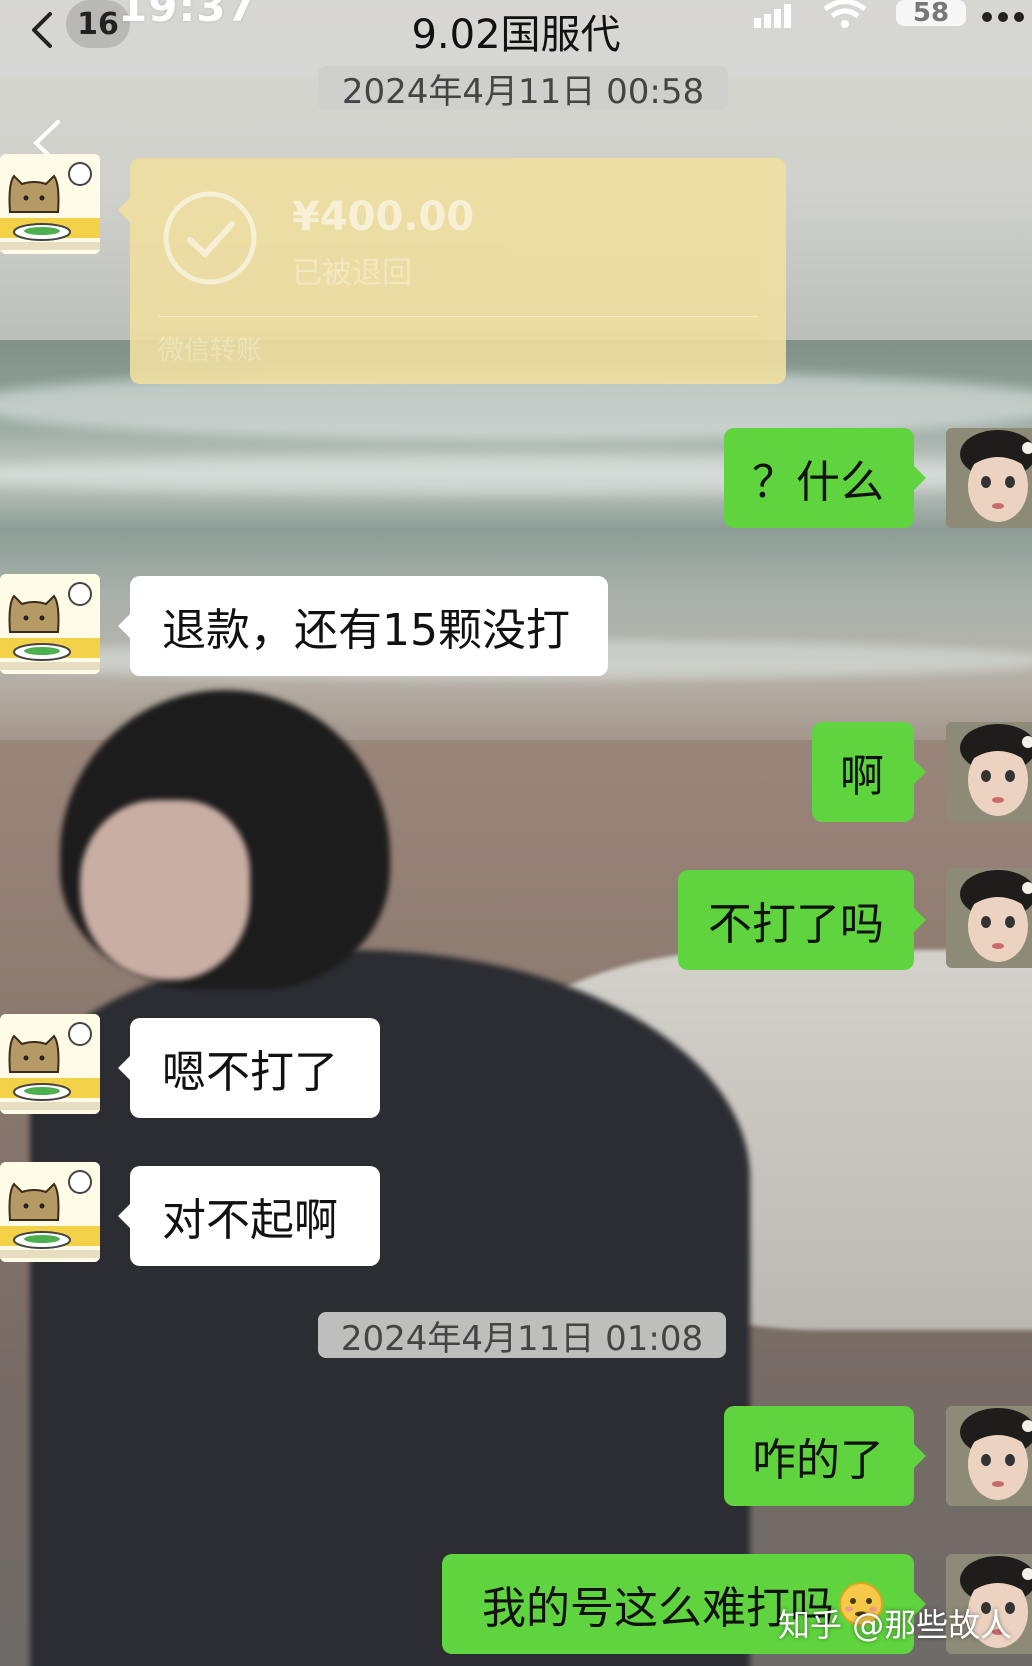 The height and width of the screenshot is (1666, 1032). What do you see at coordinates (522, 1335) in the screenshot?
I see `message-timestamp: 2024年4月11日 01:08` at bounding box center [522, 1335].